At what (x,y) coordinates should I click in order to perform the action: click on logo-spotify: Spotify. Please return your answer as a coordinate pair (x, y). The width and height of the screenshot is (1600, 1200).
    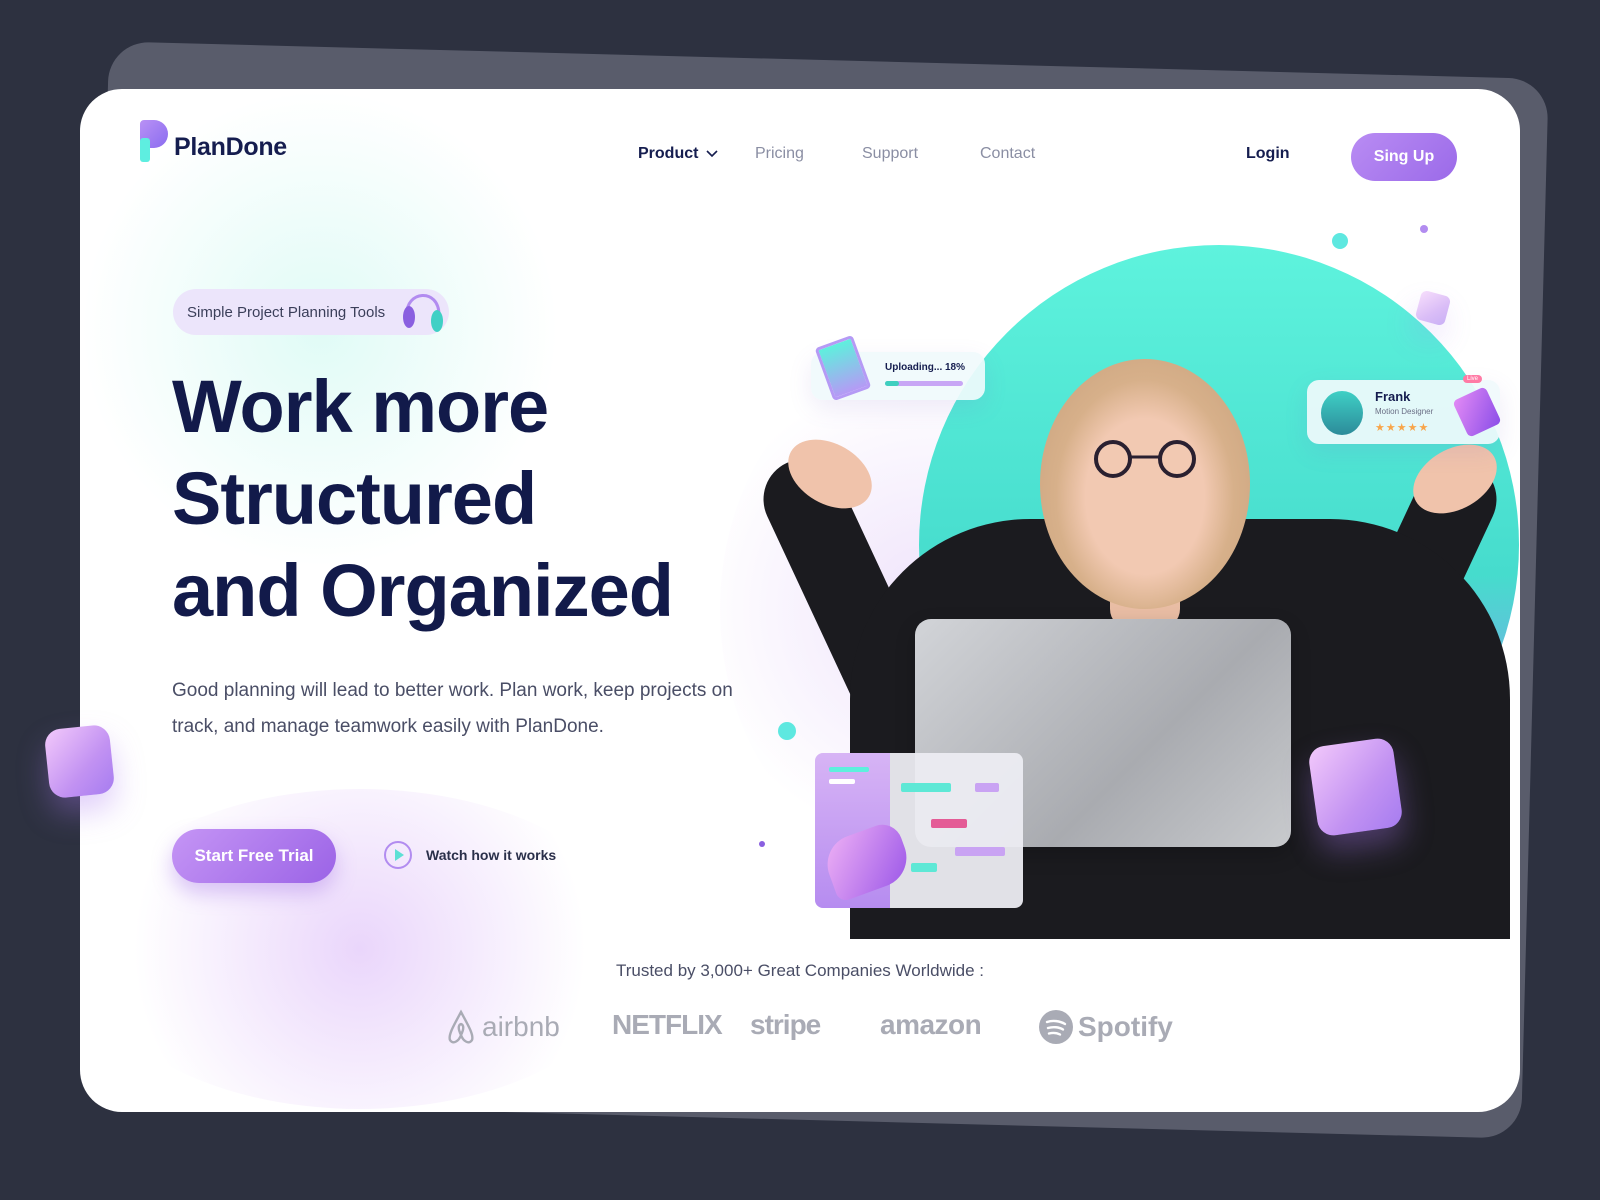
    Looking at the image, I should click on (1105, 1027).